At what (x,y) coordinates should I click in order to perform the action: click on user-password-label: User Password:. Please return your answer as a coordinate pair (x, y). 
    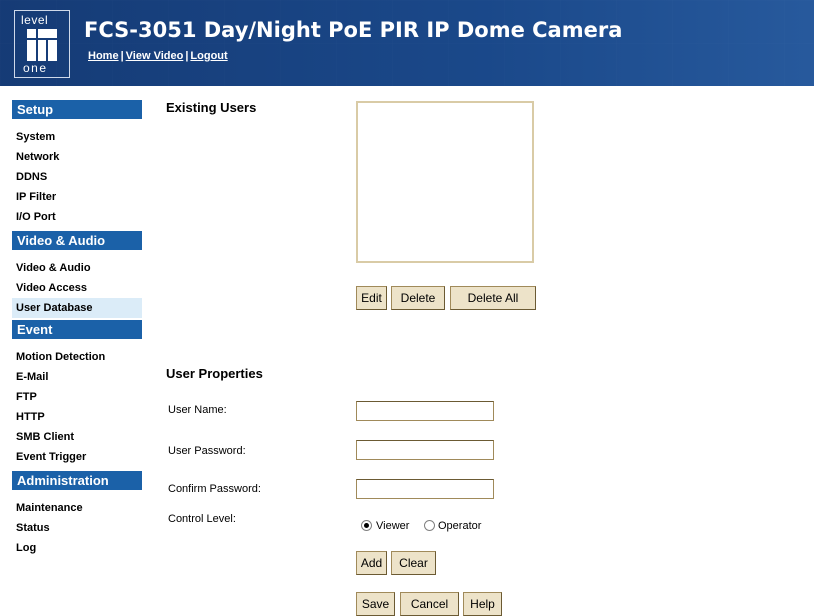
    Looking at the image, I should click on (207, 451).